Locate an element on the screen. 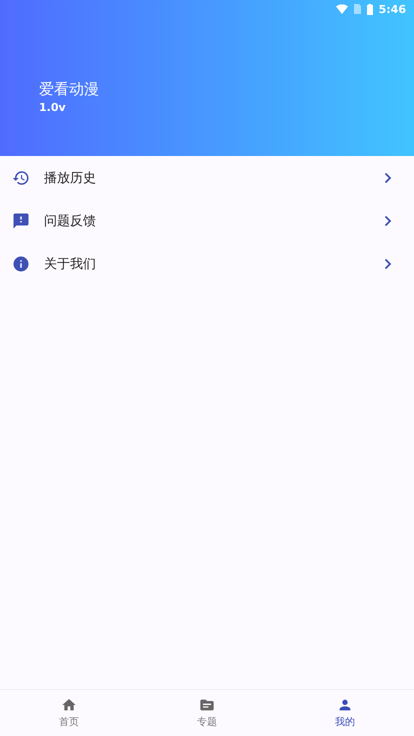 This screenshot has width=414, height=736. nav-tab: 首页 is located at coordinates (69, 713).